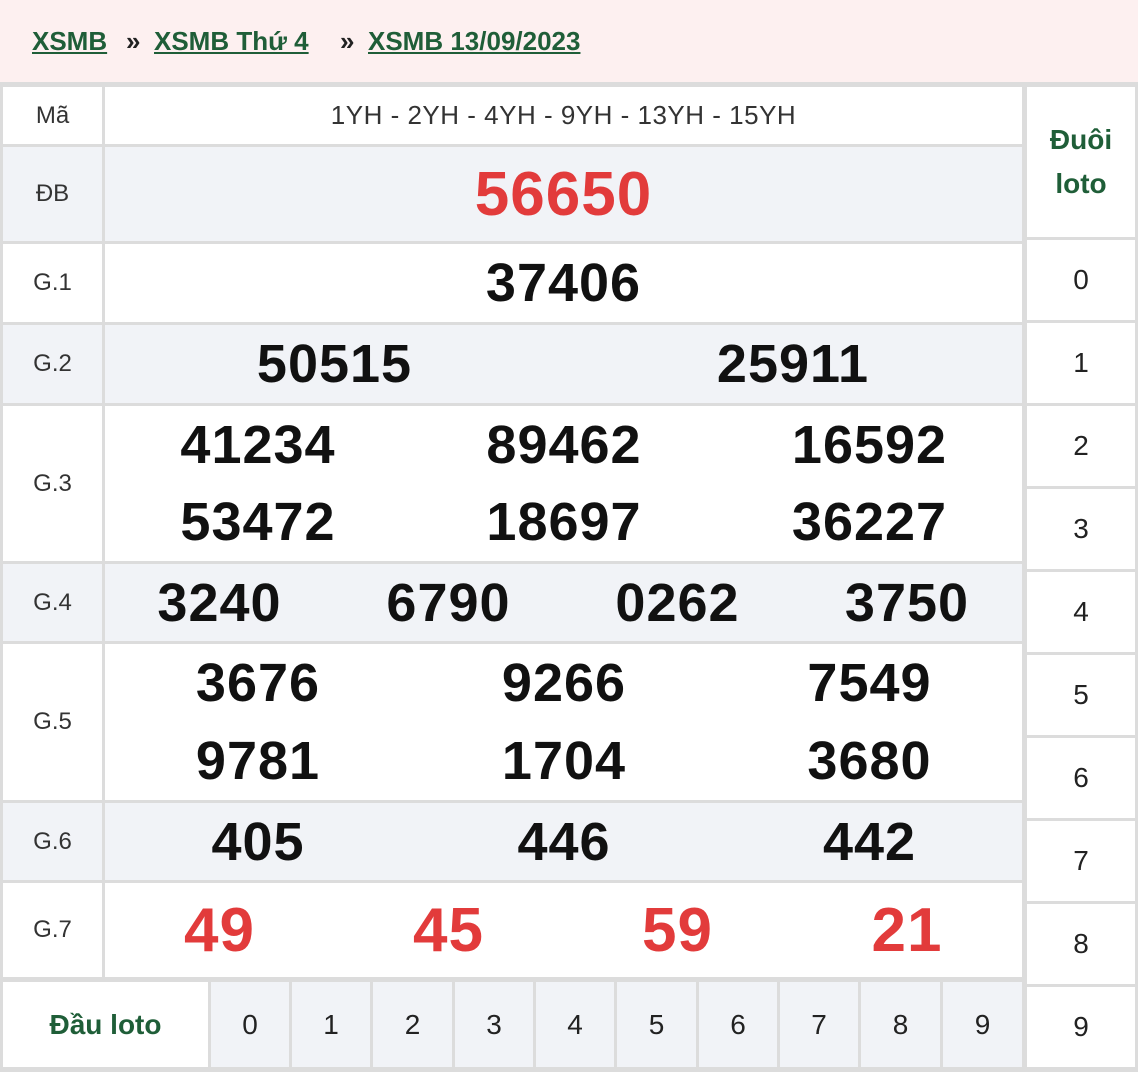 This screenshot has height=1072, width=1138. I want to click on duoi-loto-digit: 3, so click(1081, 529).